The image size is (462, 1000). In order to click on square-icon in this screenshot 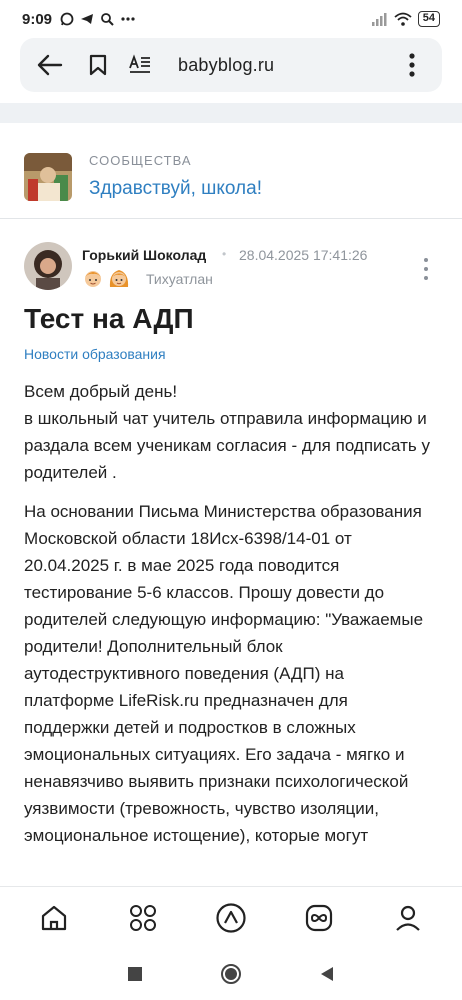, I will do `click(135, 974)`.